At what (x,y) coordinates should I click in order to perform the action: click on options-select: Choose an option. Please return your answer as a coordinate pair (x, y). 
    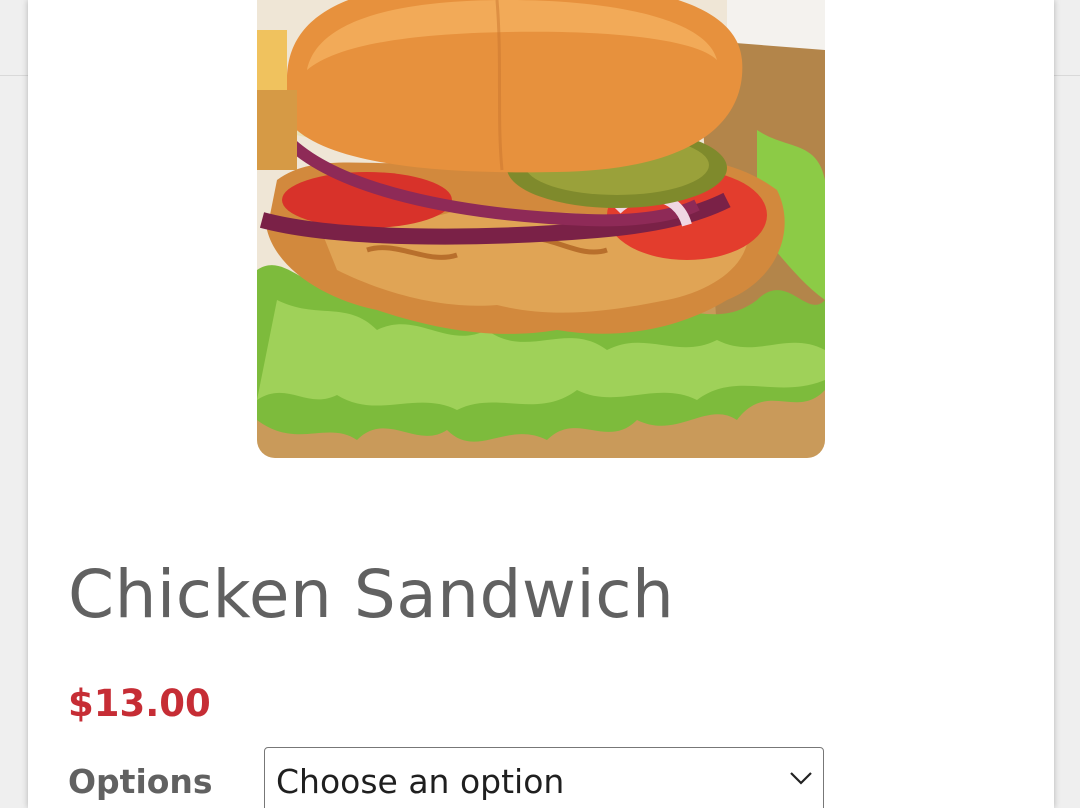
    Looking at the image, I should click on (544, 777).